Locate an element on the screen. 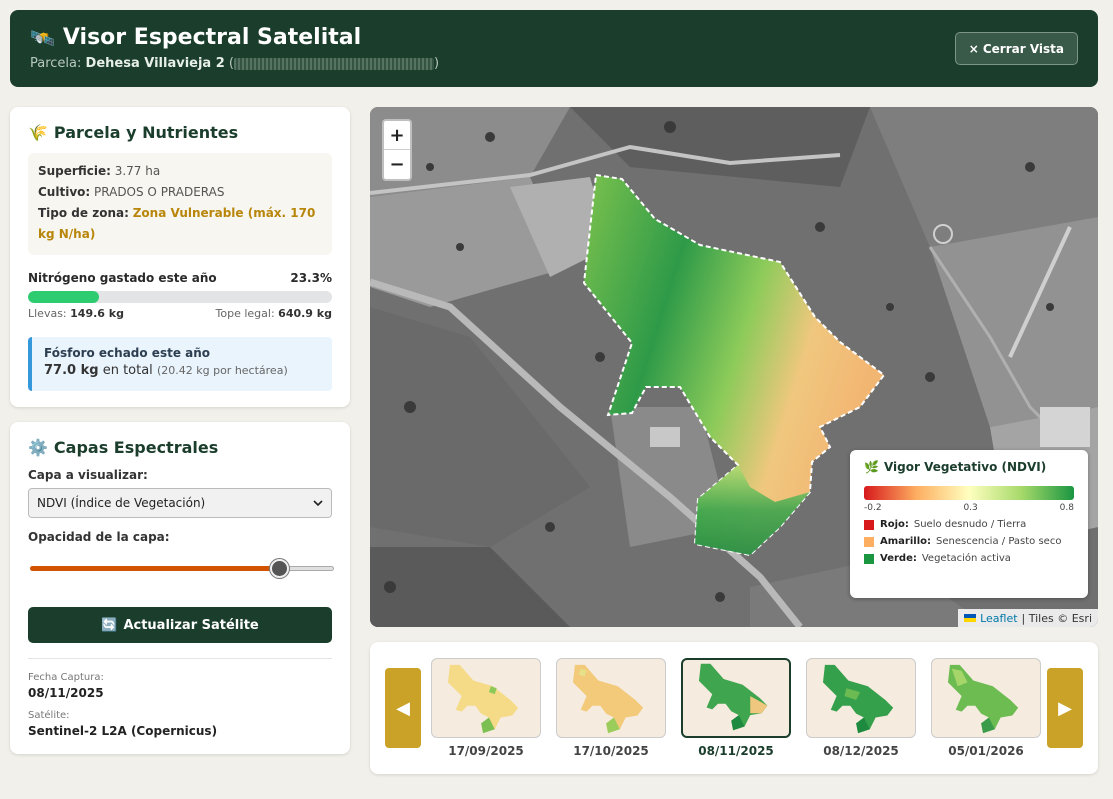 The height and width of the screenshot is (799, 1113). timeline-thumbnail-active is located at coordinates (736, 698).